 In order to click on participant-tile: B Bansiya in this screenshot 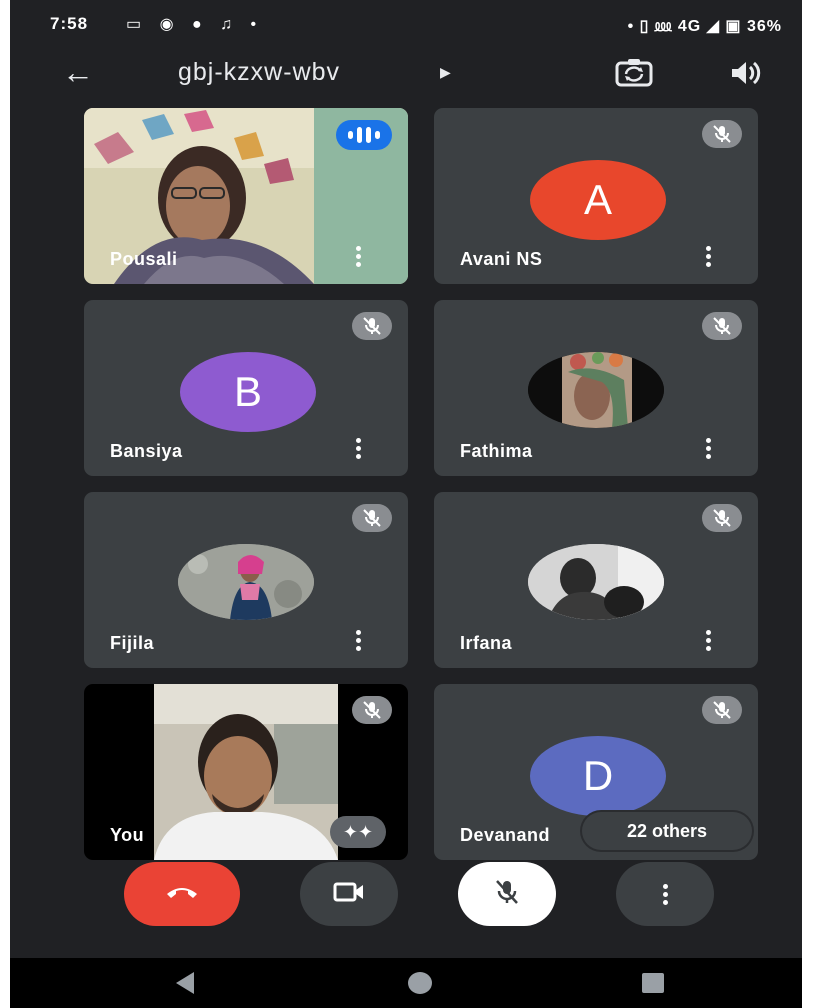, I will do `click(246, 388)`.